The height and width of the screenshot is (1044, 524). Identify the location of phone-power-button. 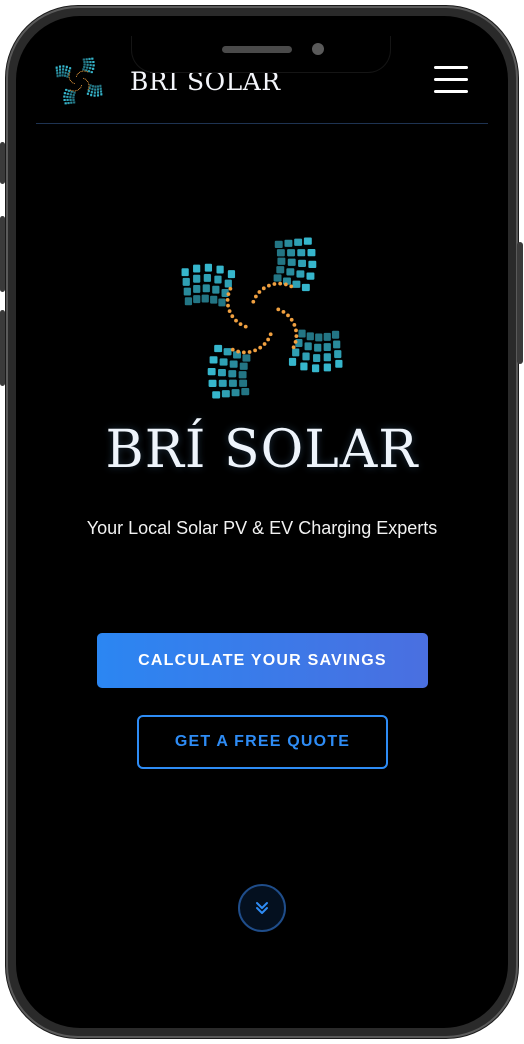
(520, 303).